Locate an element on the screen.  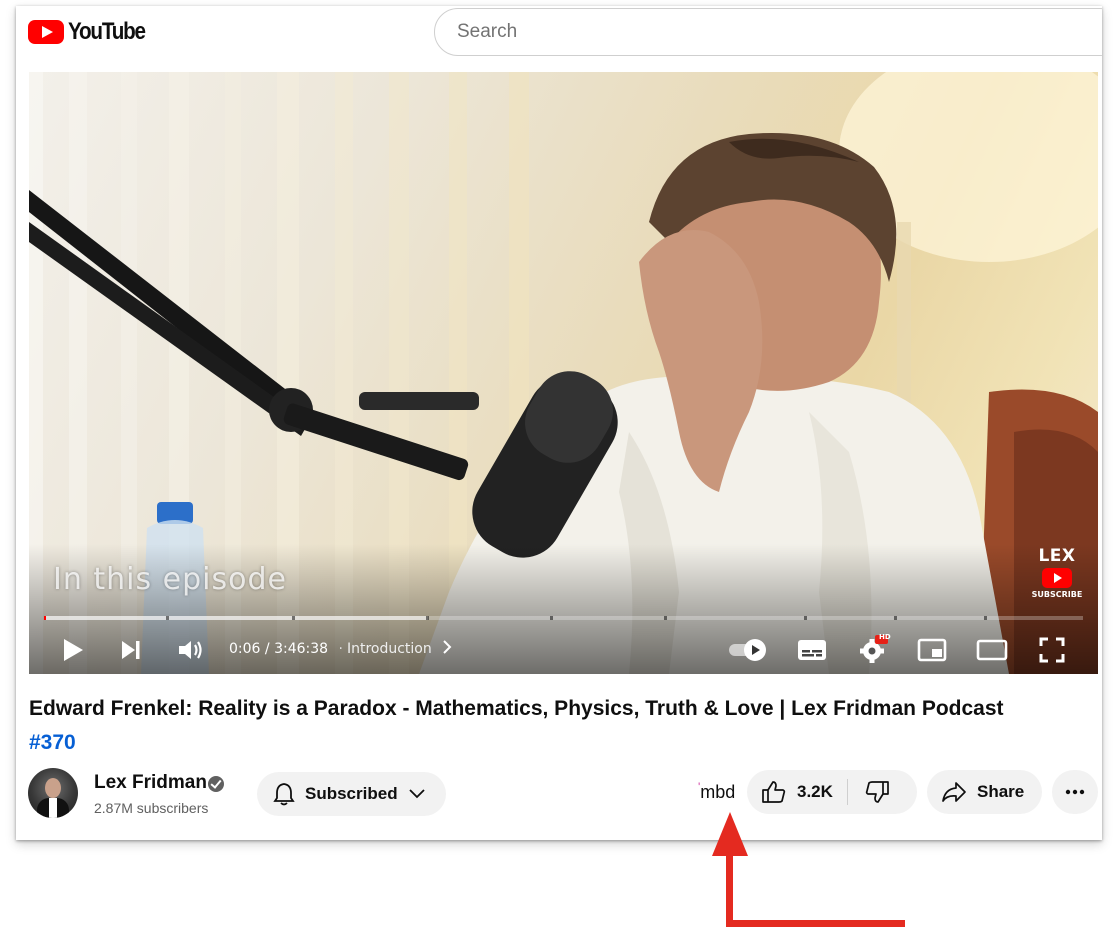
more-actions-button is located at coordinates (1075, 792).